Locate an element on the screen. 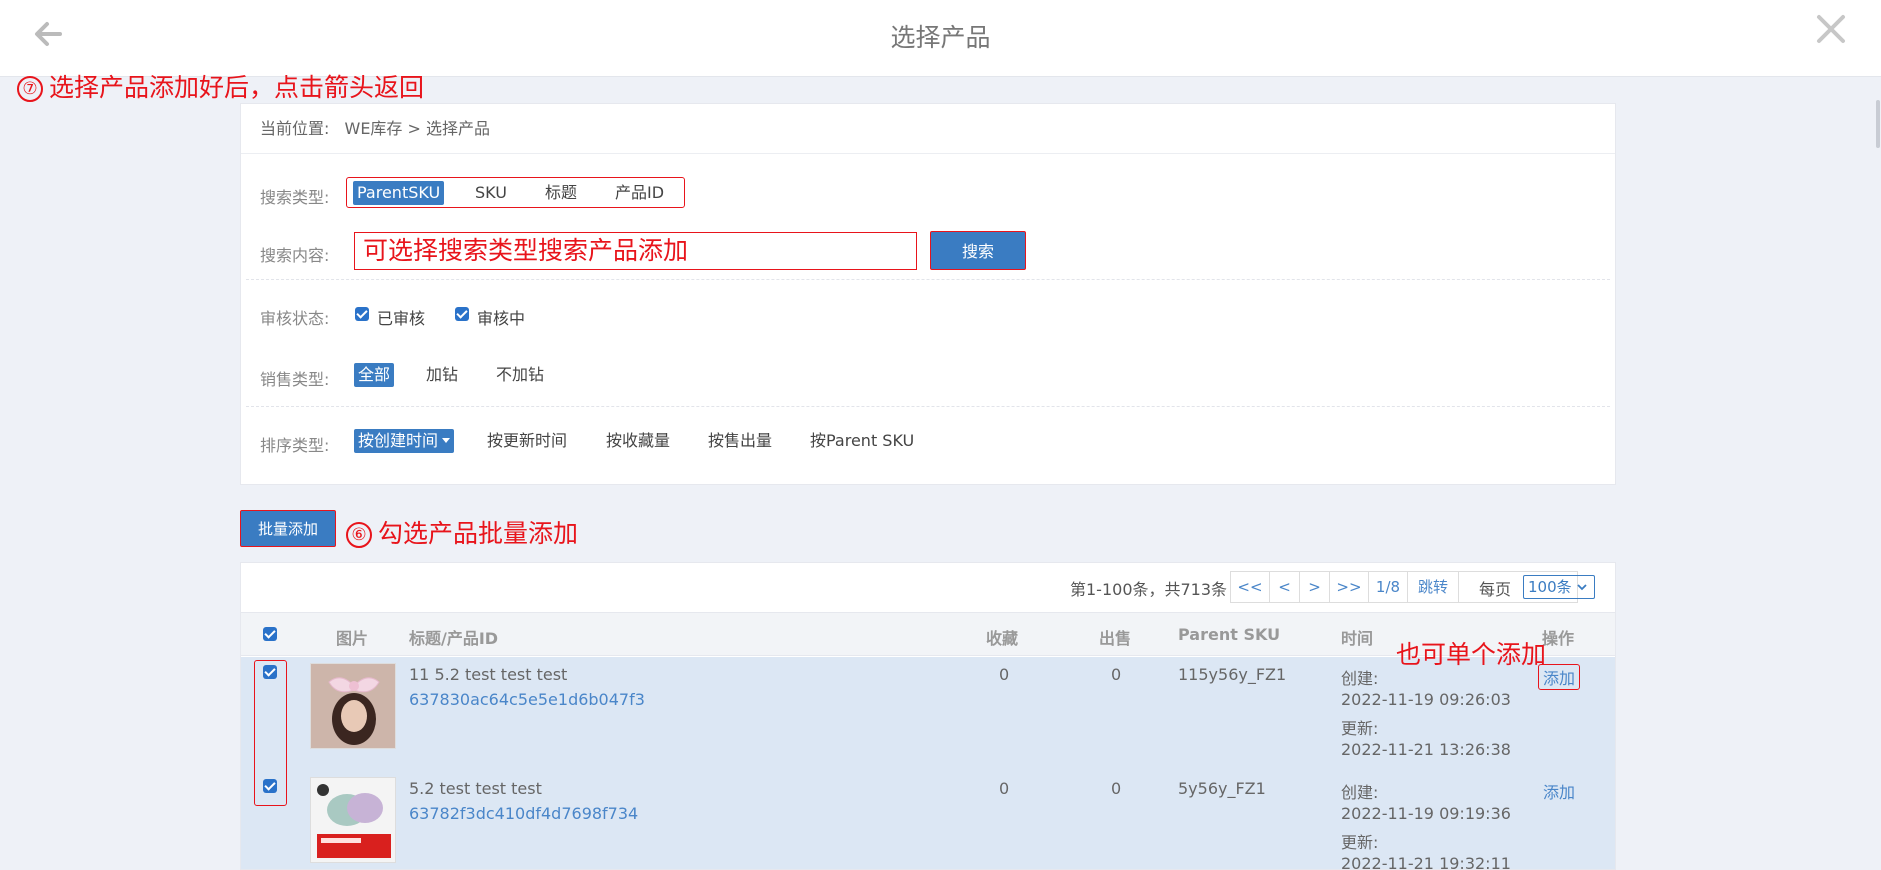  annotation-step7: ⑦ 选择产品添加好后，点击箭头返回 is located at coordinates (220, 86).